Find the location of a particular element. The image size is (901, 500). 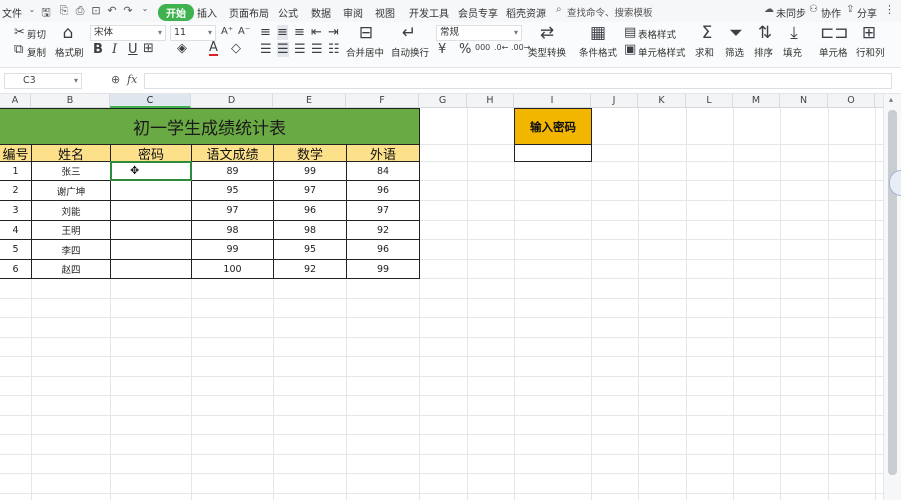

row-col-button: 行和列 is located at coordinates (870, 52).